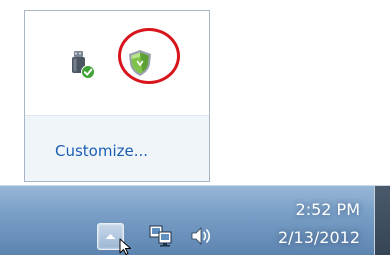 Image resolution: width=390 pixels, height=255 pixels. What do you see at coordinates (305, 224) in the screenshot?
I see `clock-button: 2:52 PM 2/13/2012` at bounding box center [305, 224].